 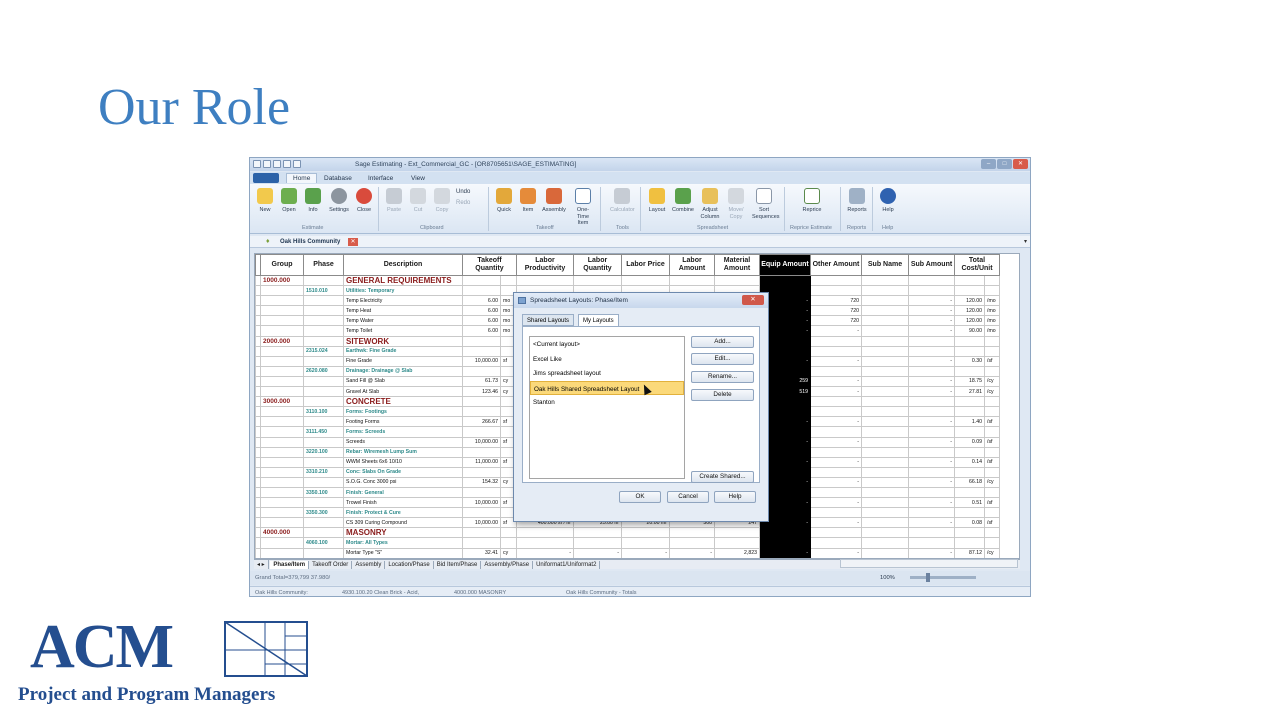 What do you see at coordinates (969, 381) in the screenshot?
I see `cell-total-cost: 18.75` at bounding box center [969, 381].